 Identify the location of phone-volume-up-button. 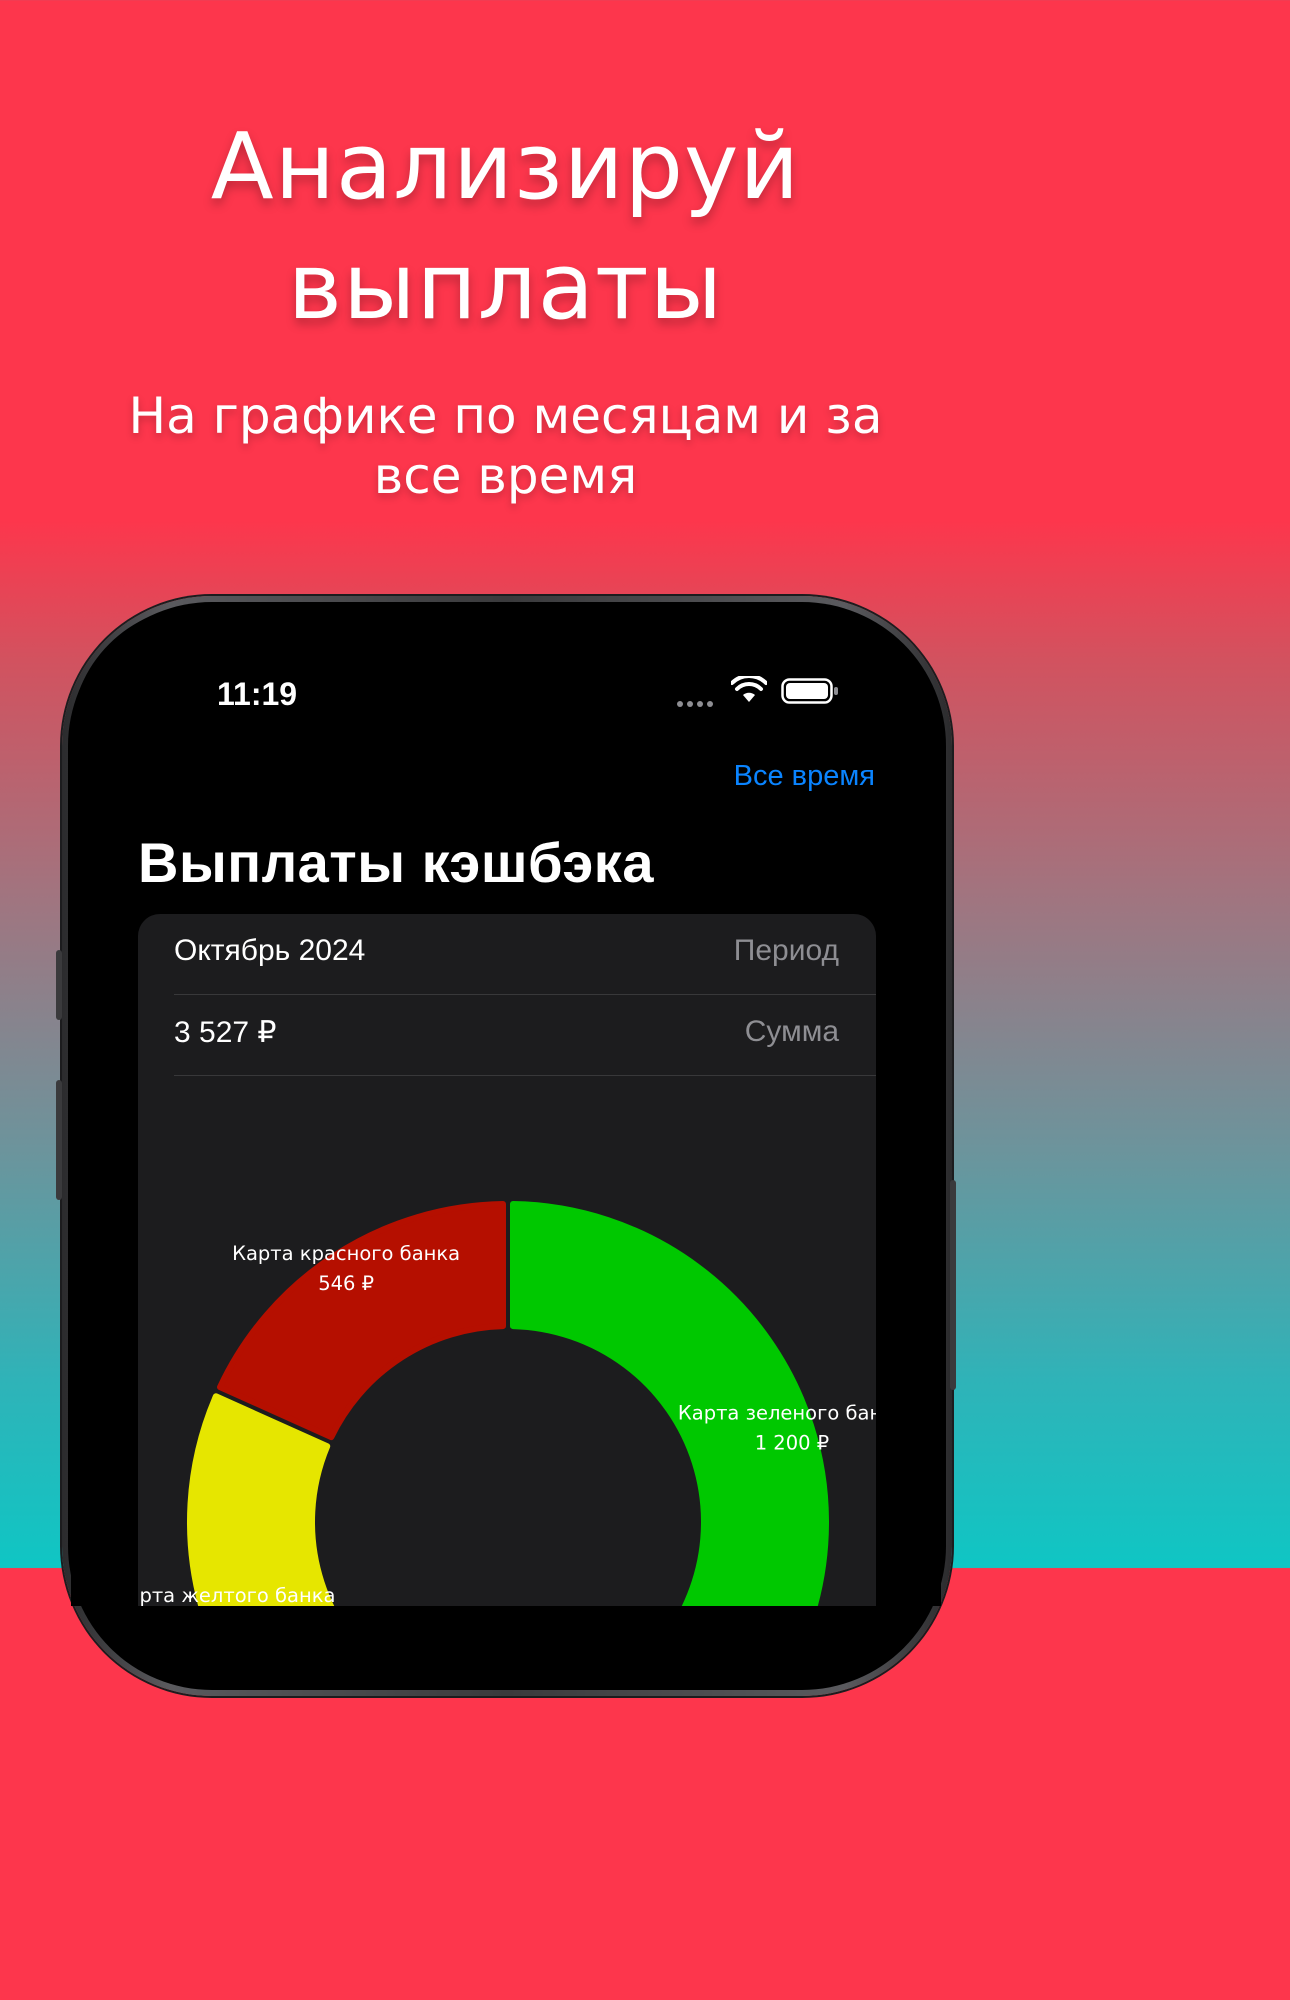
(59, 985).